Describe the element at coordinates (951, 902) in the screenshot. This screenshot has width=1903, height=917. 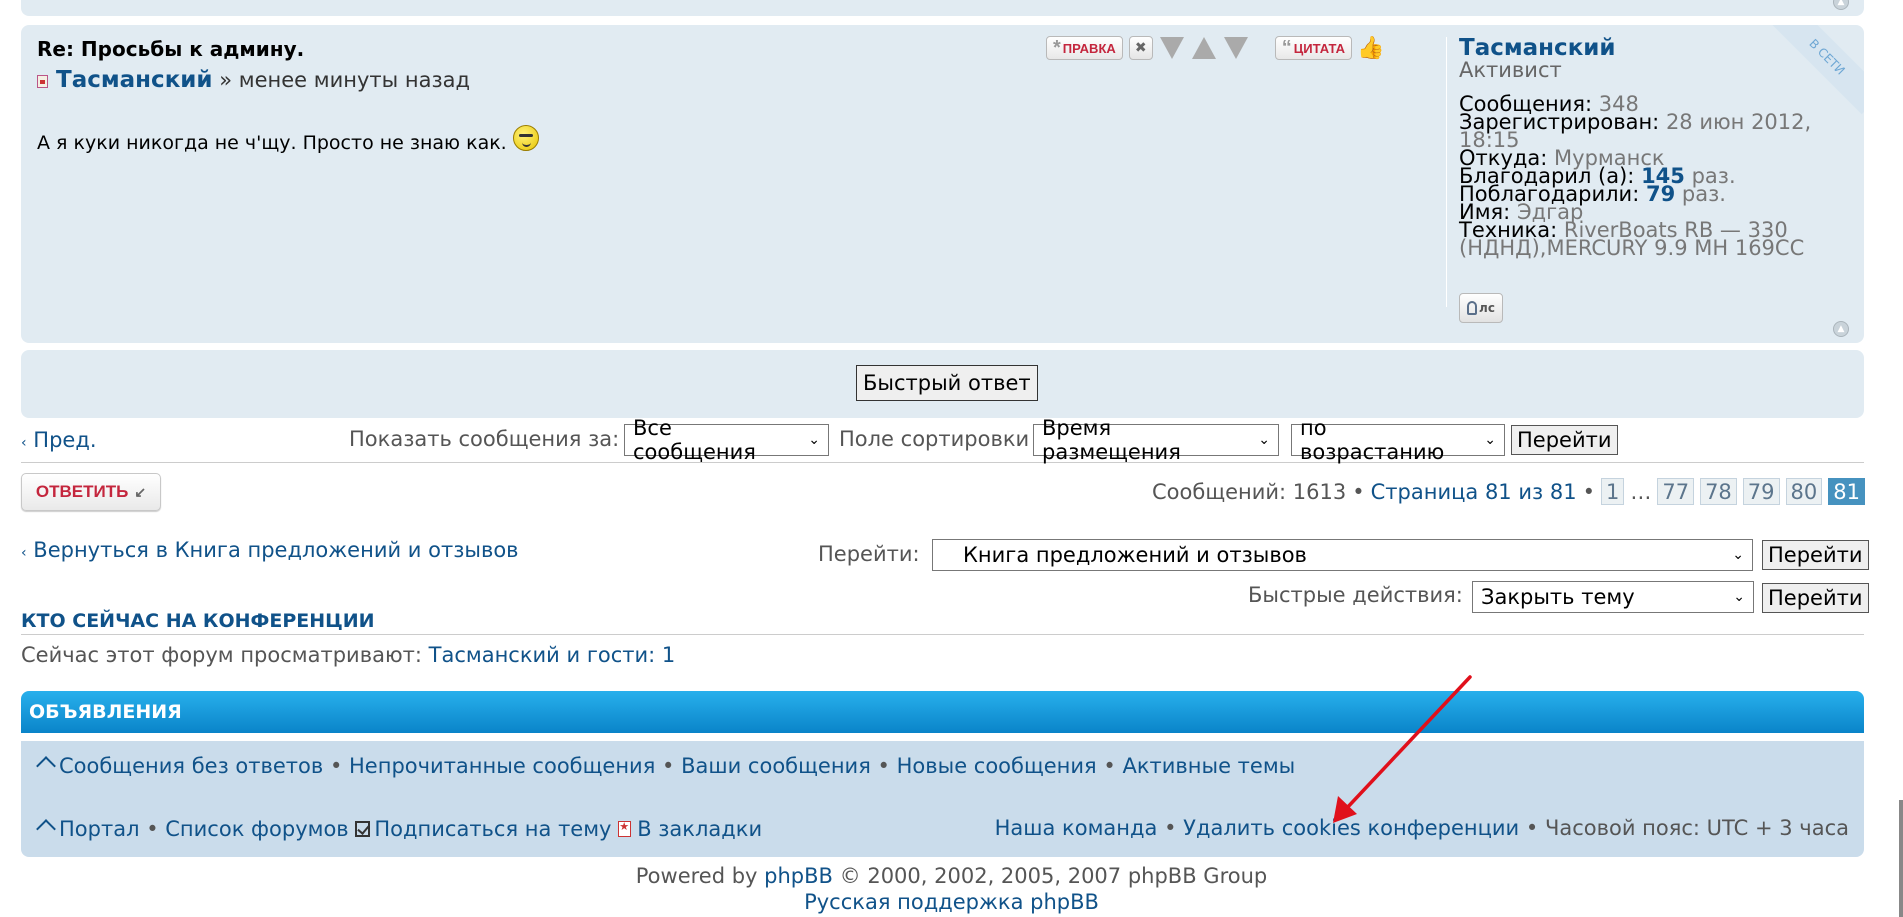
I see `russian-support-link: Русская поддержка phpBB` at that location.